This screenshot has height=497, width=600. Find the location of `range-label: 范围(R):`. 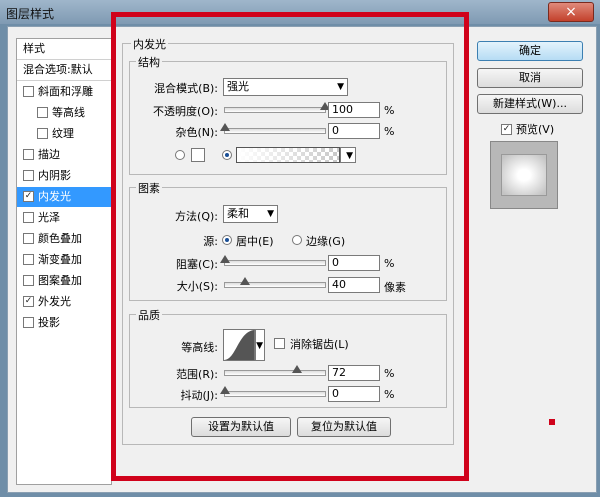

range-label: 范围(R): is located at coordinates (197, 374).